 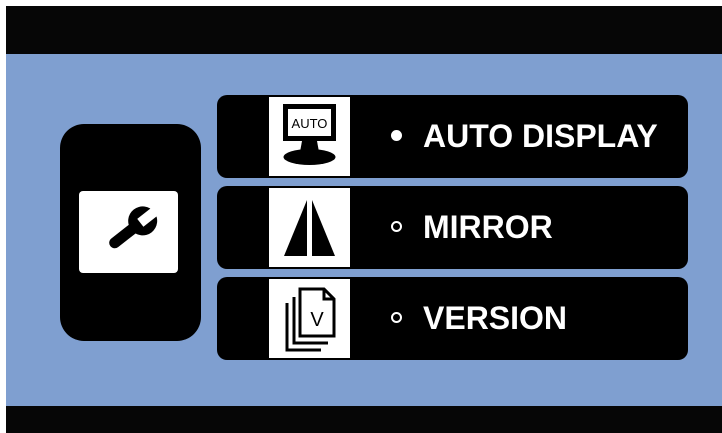 I want to click on menu-item-label: VERSION, so click(x=495, y=318).